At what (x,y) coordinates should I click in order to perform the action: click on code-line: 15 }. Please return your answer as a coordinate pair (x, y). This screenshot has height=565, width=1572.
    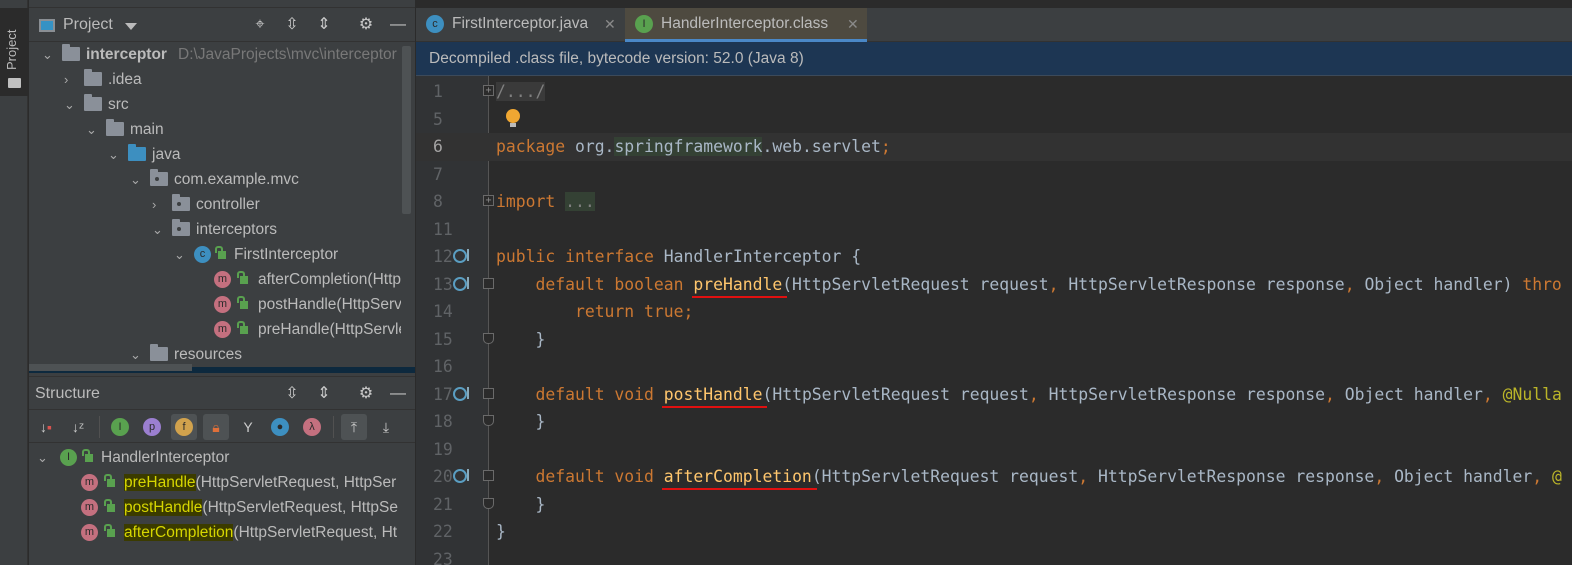
    Looking at the image, I should click on (994, 340).